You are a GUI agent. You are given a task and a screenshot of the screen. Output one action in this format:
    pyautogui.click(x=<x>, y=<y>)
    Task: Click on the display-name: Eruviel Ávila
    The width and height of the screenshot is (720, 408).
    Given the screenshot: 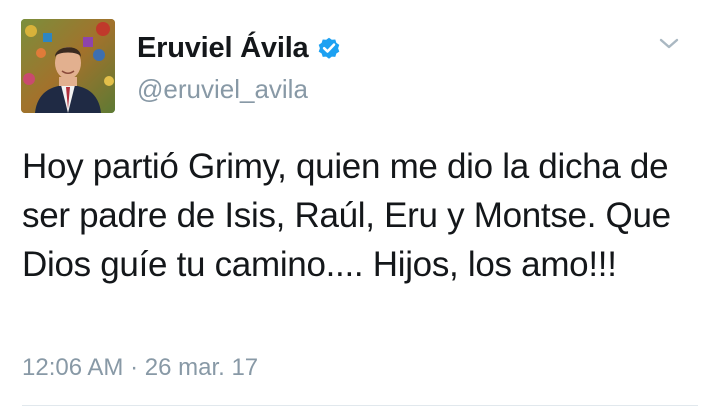 What is the action you would take?
    pyautogui.click(x=223, y=48)
    